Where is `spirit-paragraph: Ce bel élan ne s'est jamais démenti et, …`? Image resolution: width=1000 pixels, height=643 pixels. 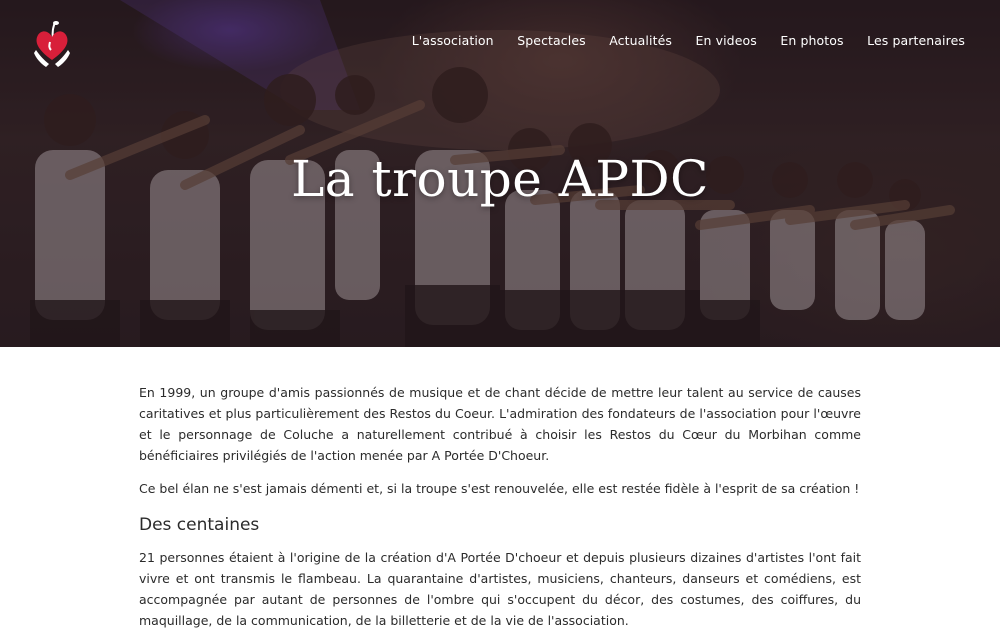 spirit-paragraph: Ce bel élan ne s'est jamais démenti et, … is located at coordinates (499, 488).